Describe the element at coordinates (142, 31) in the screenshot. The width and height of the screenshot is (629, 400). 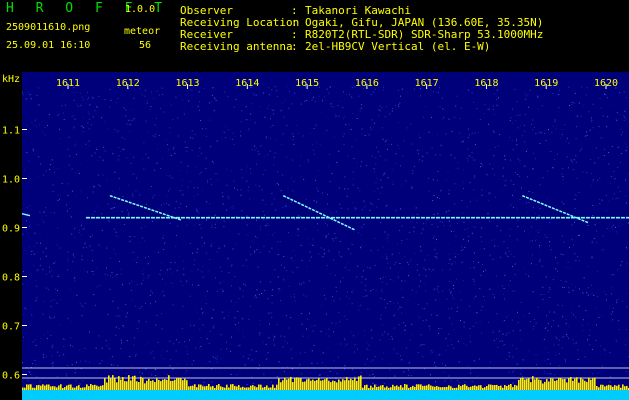
I see `meteor-label: meteor` at that location.